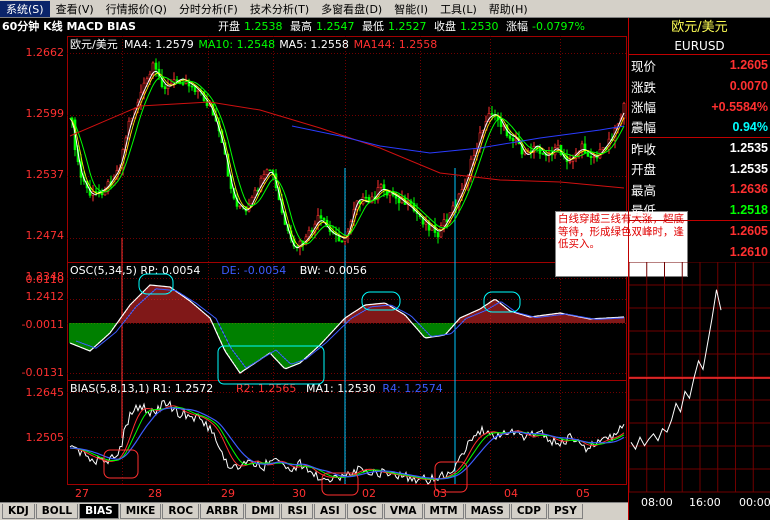  I want to click on menu-item-6: 智能(I), so click(411, 9).